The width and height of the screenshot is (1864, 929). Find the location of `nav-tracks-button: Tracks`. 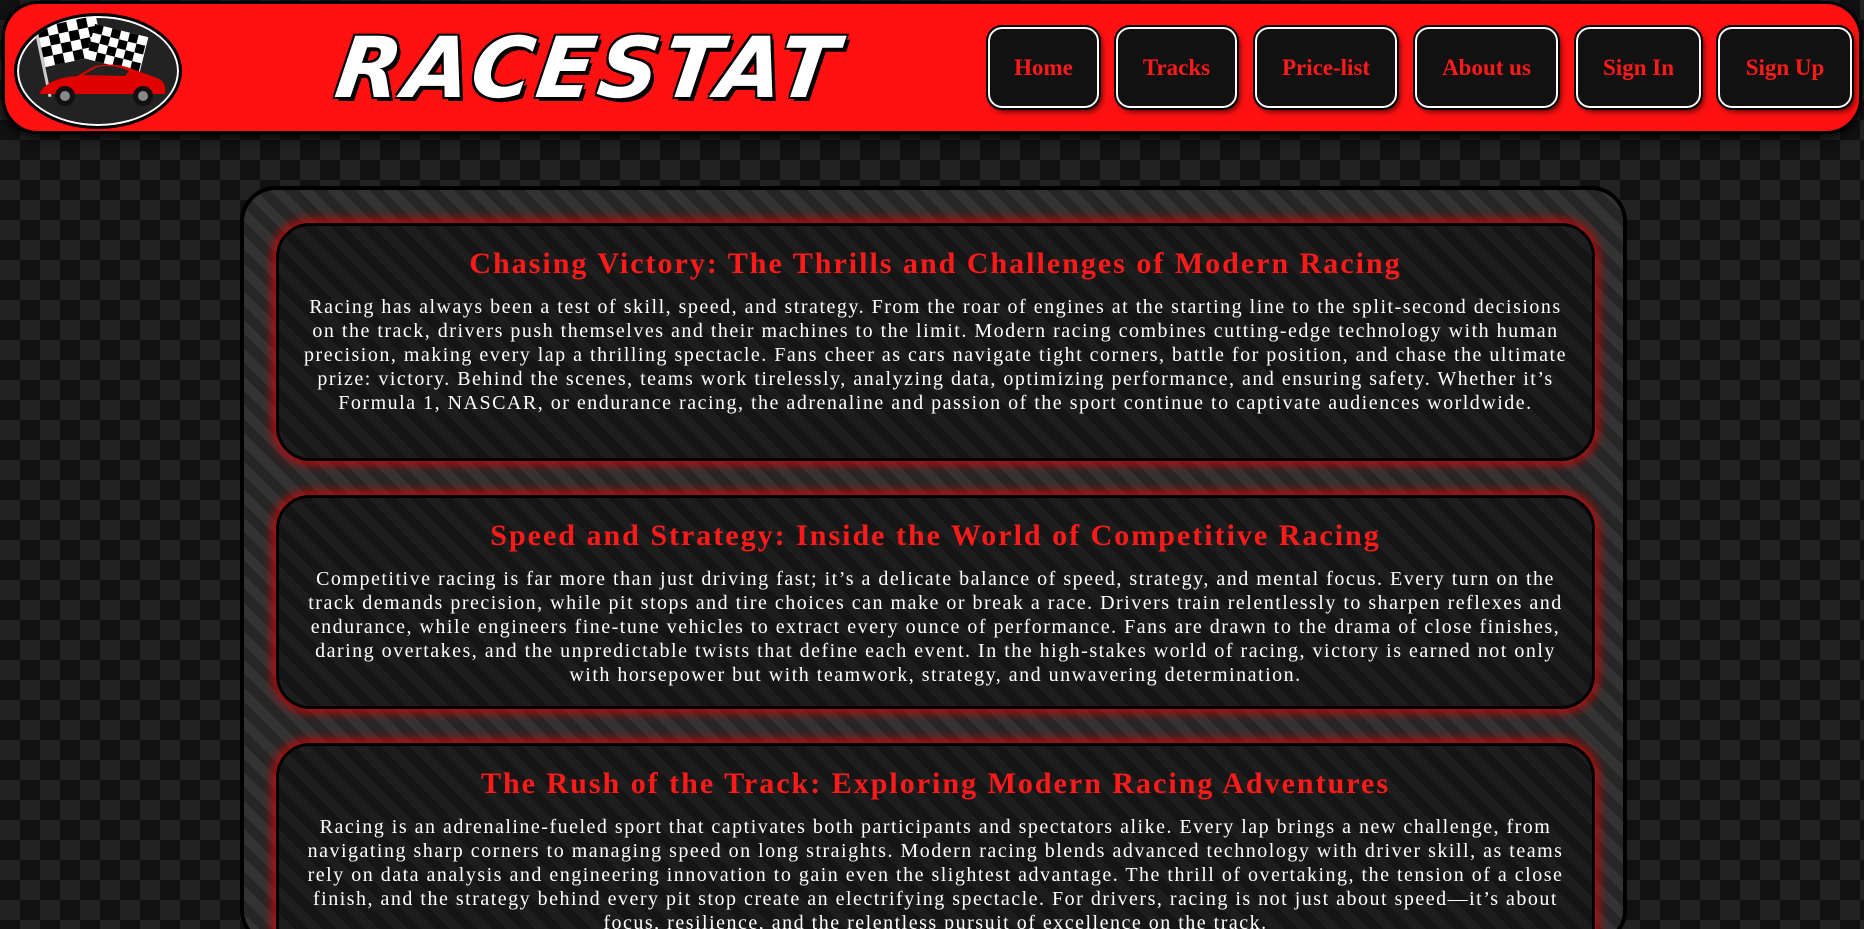

nav-tracks-button: Tracks is located at coordinates (1176, 67).